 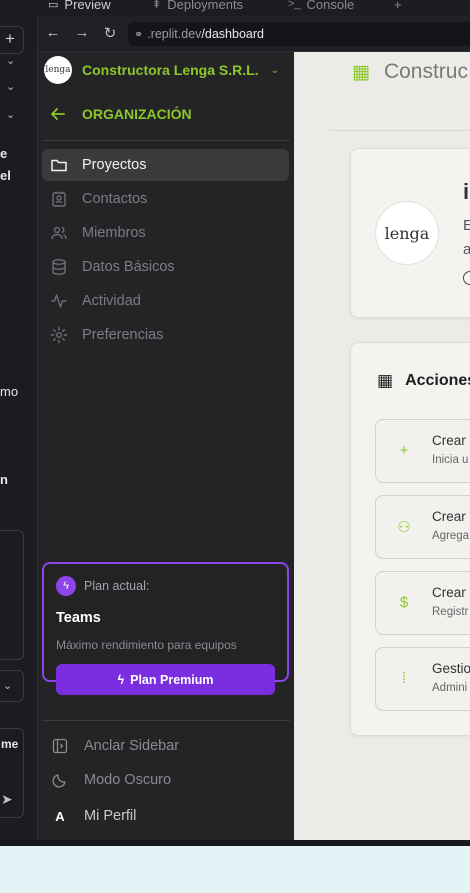 I want to click on organization-line: a, so click(x=466, y=249).